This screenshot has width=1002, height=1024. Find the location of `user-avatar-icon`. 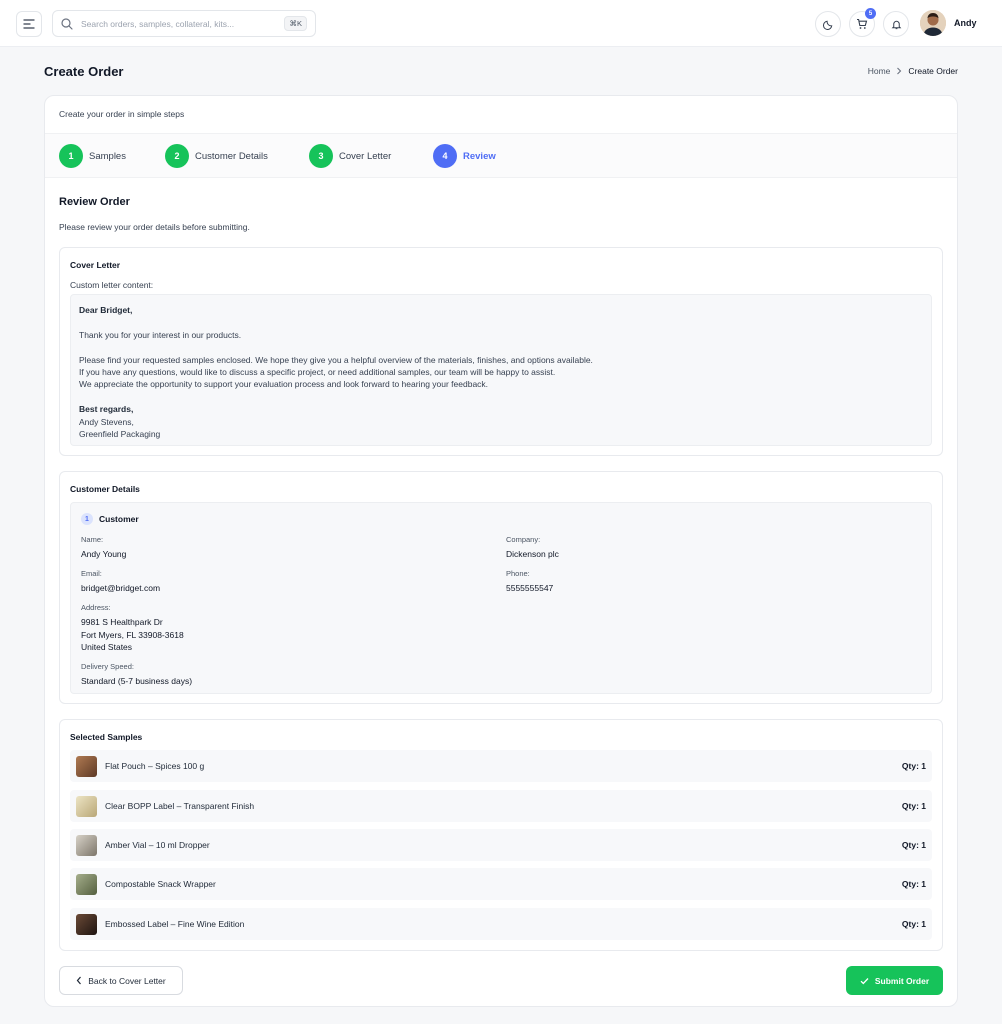

user-avatar-icon is located at coordinates (933, 23).